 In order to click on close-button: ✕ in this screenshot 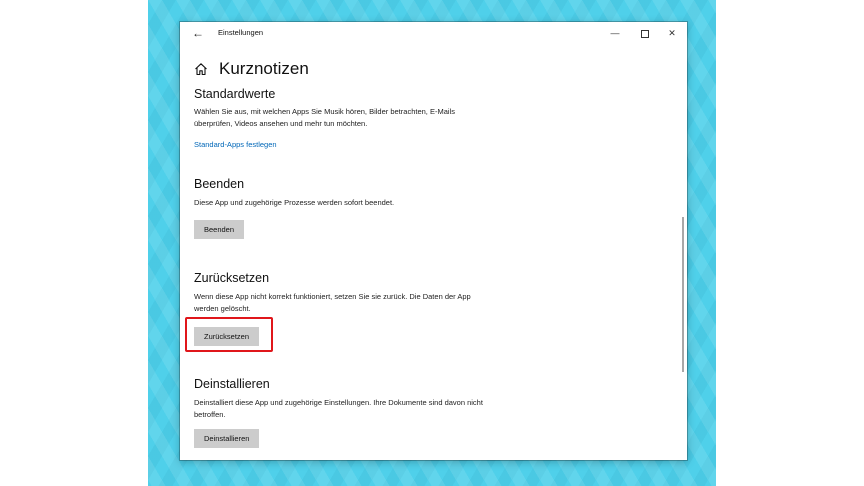, I will do `click(672, 33)`.